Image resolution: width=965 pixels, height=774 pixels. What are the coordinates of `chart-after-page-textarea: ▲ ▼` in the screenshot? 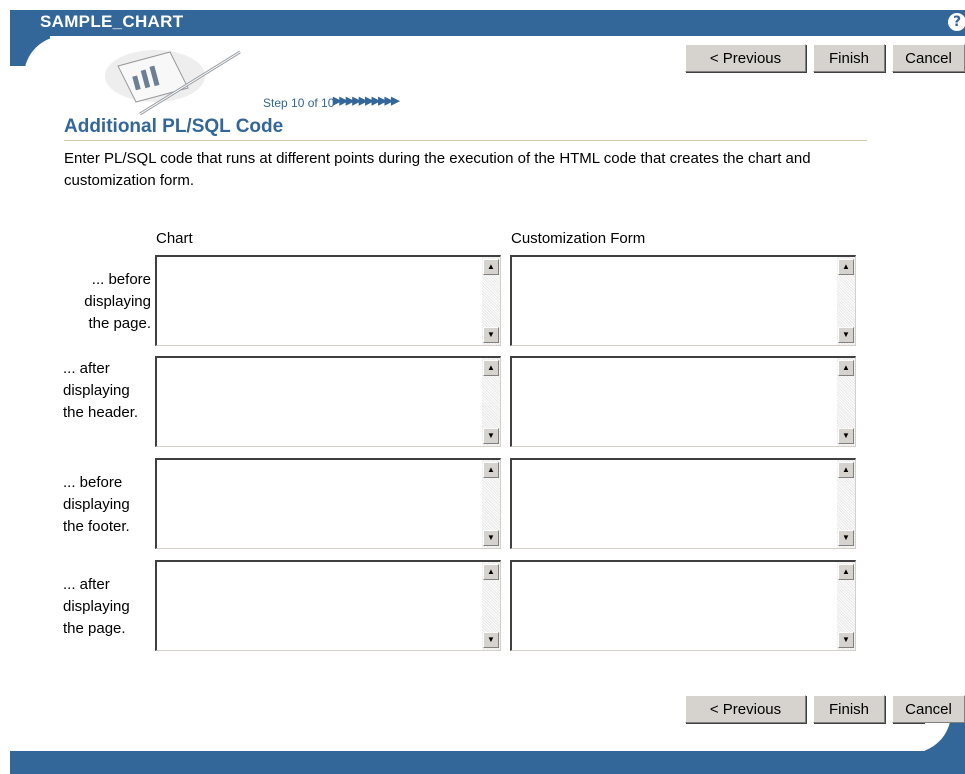 It's located at (328, 605).